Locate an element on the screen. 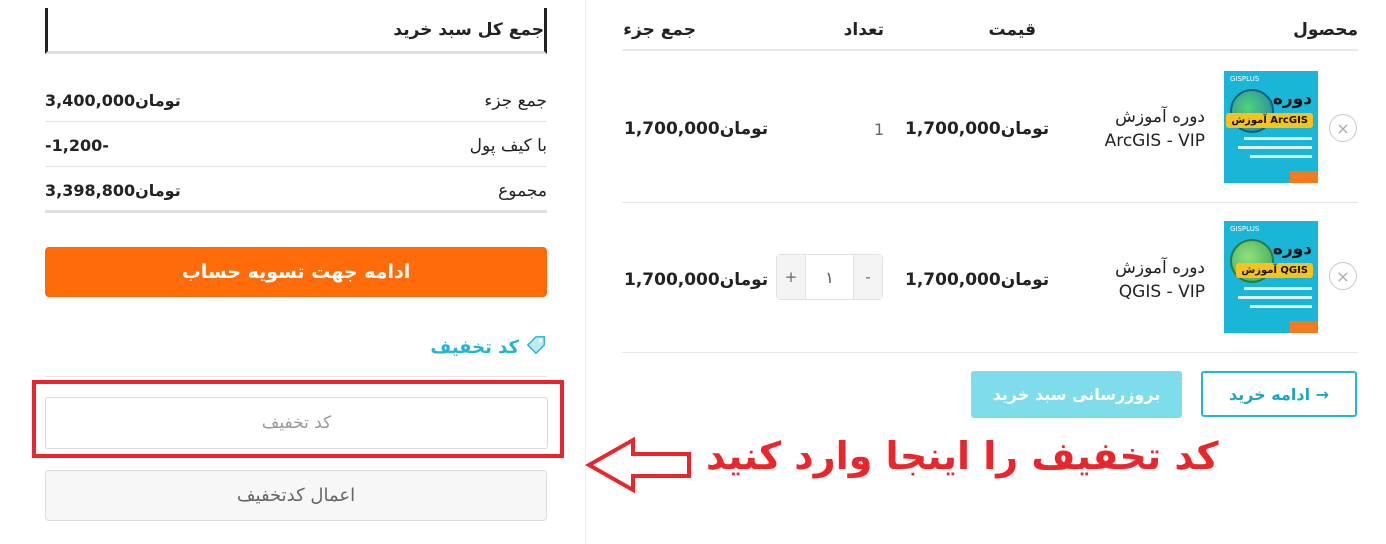 The height and width of the screenshot is (544, 1386). product-name-link: دوره آموزش ArcGIS - VIP is located at coordinates (1137, 129).